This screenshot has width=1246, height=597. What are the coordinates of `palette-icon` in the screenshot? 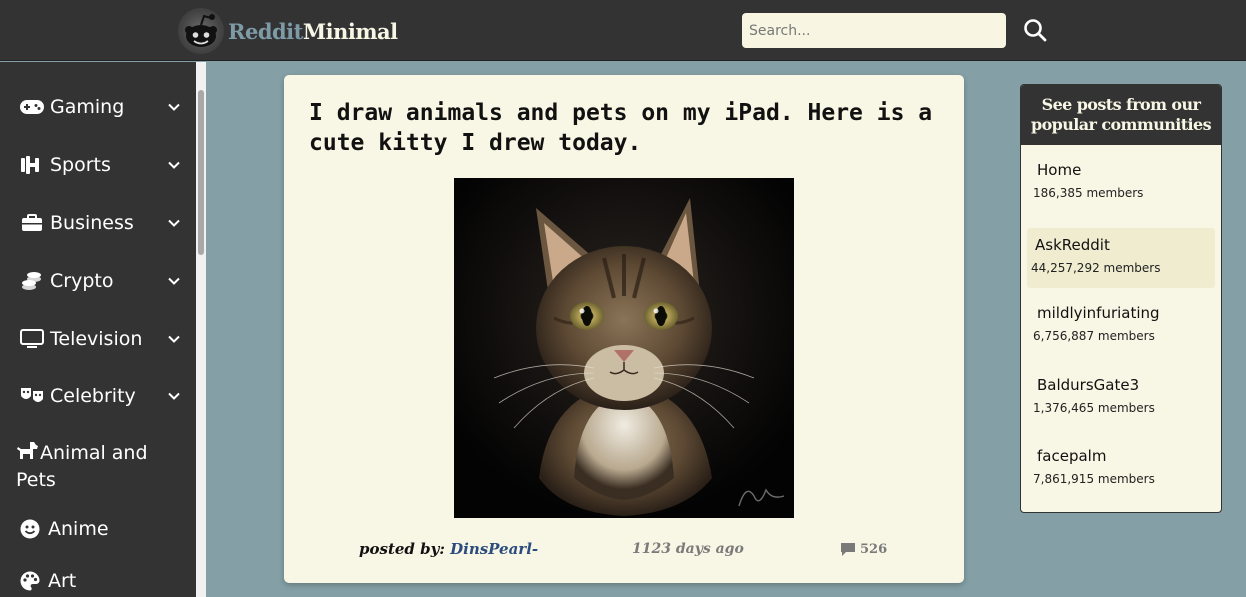 It's located at (30, 581).